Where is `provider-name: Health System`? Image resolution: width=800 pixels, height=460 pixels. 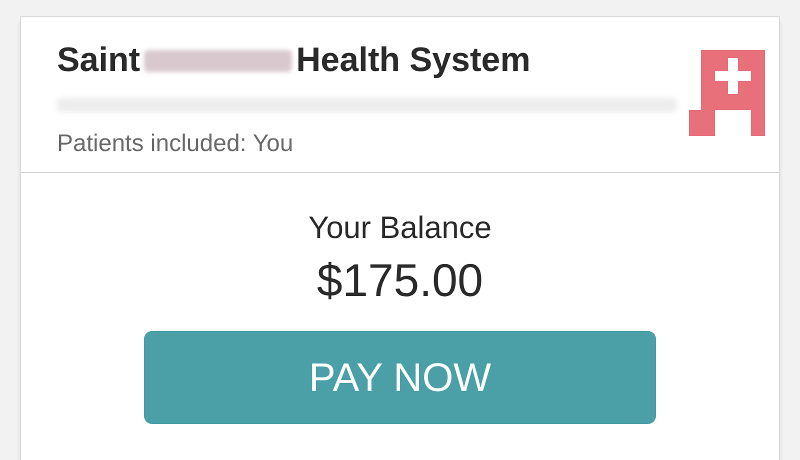 provider-name: Health System is located at coordinates (413, 60).